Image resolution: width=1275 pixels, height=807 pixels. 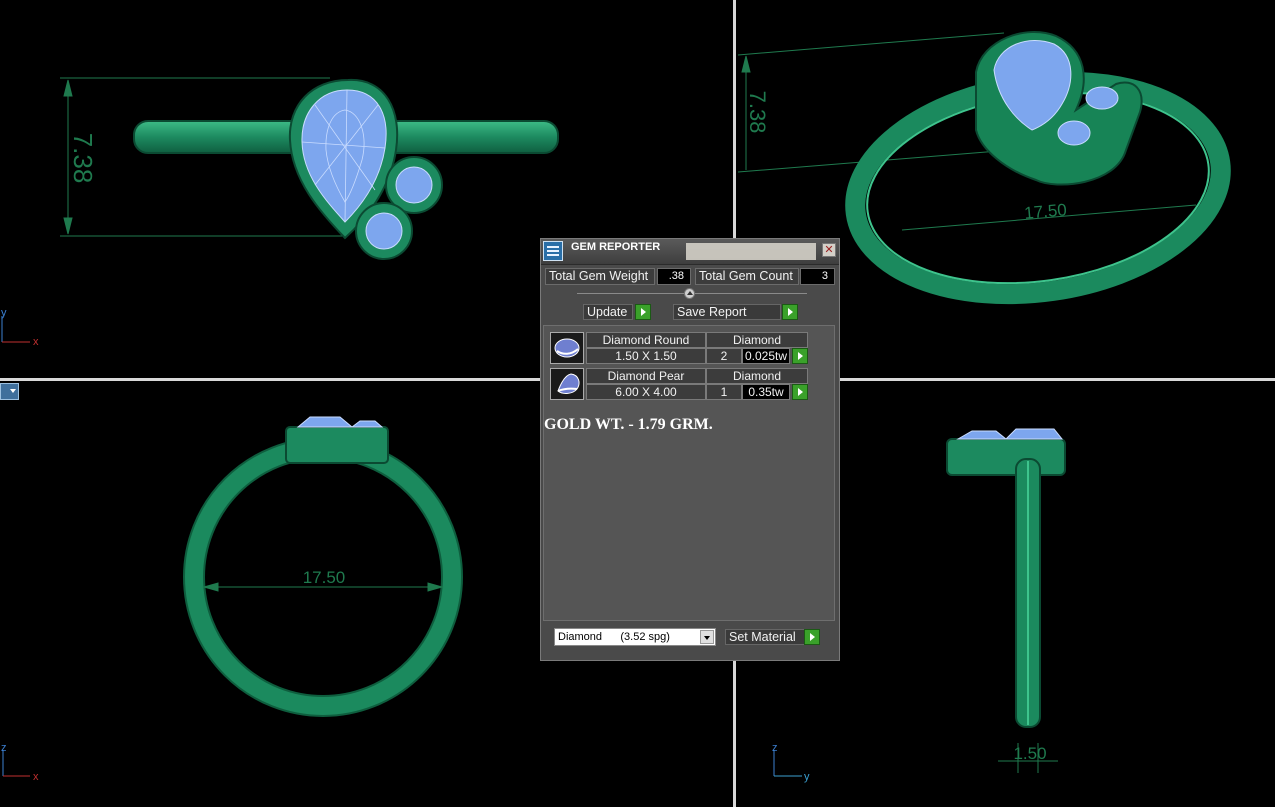 I want to click on diamond-pear-thumbnail, so click(x=567, y=384).